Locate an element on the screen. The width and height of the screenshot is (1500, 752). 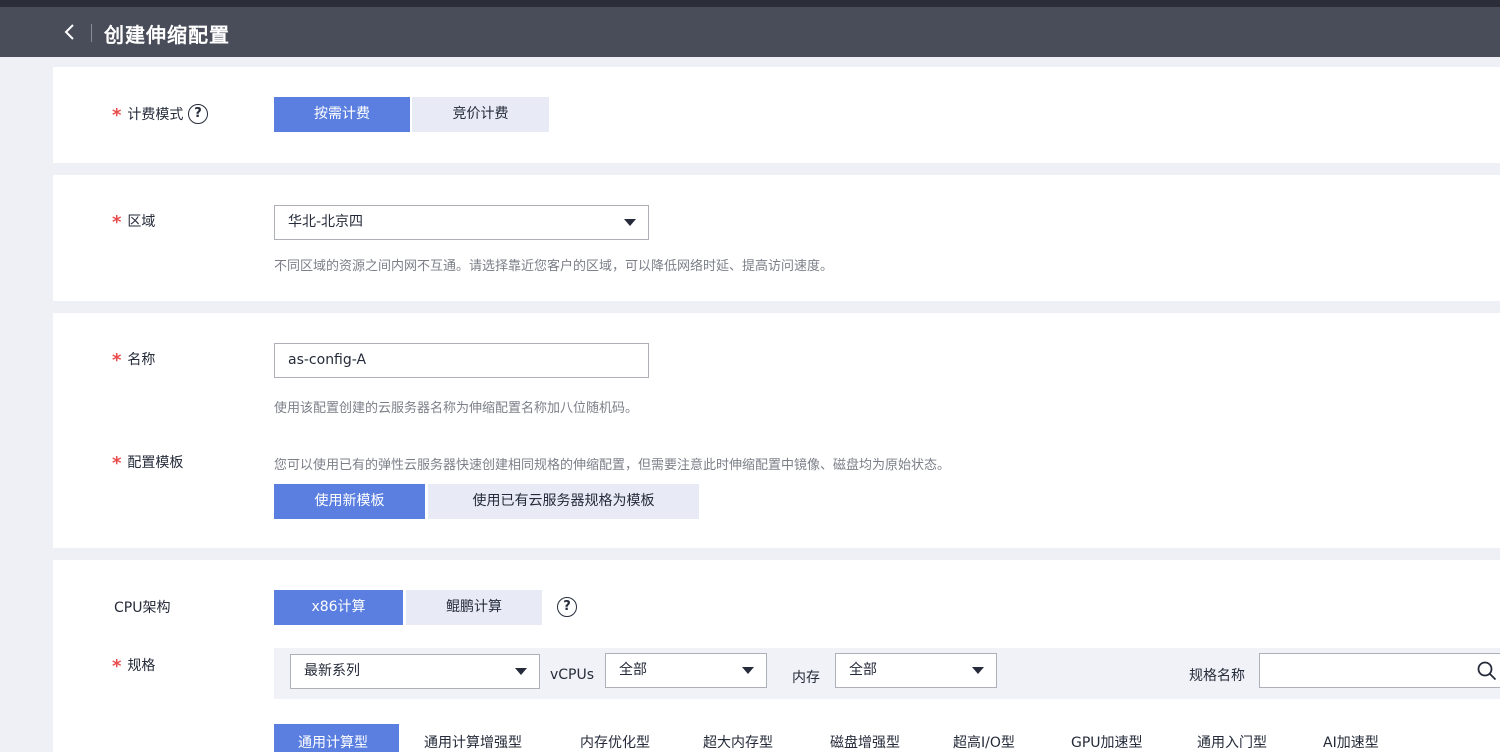
series-select-value: 最新系列 is located at coordinates (332, 671).